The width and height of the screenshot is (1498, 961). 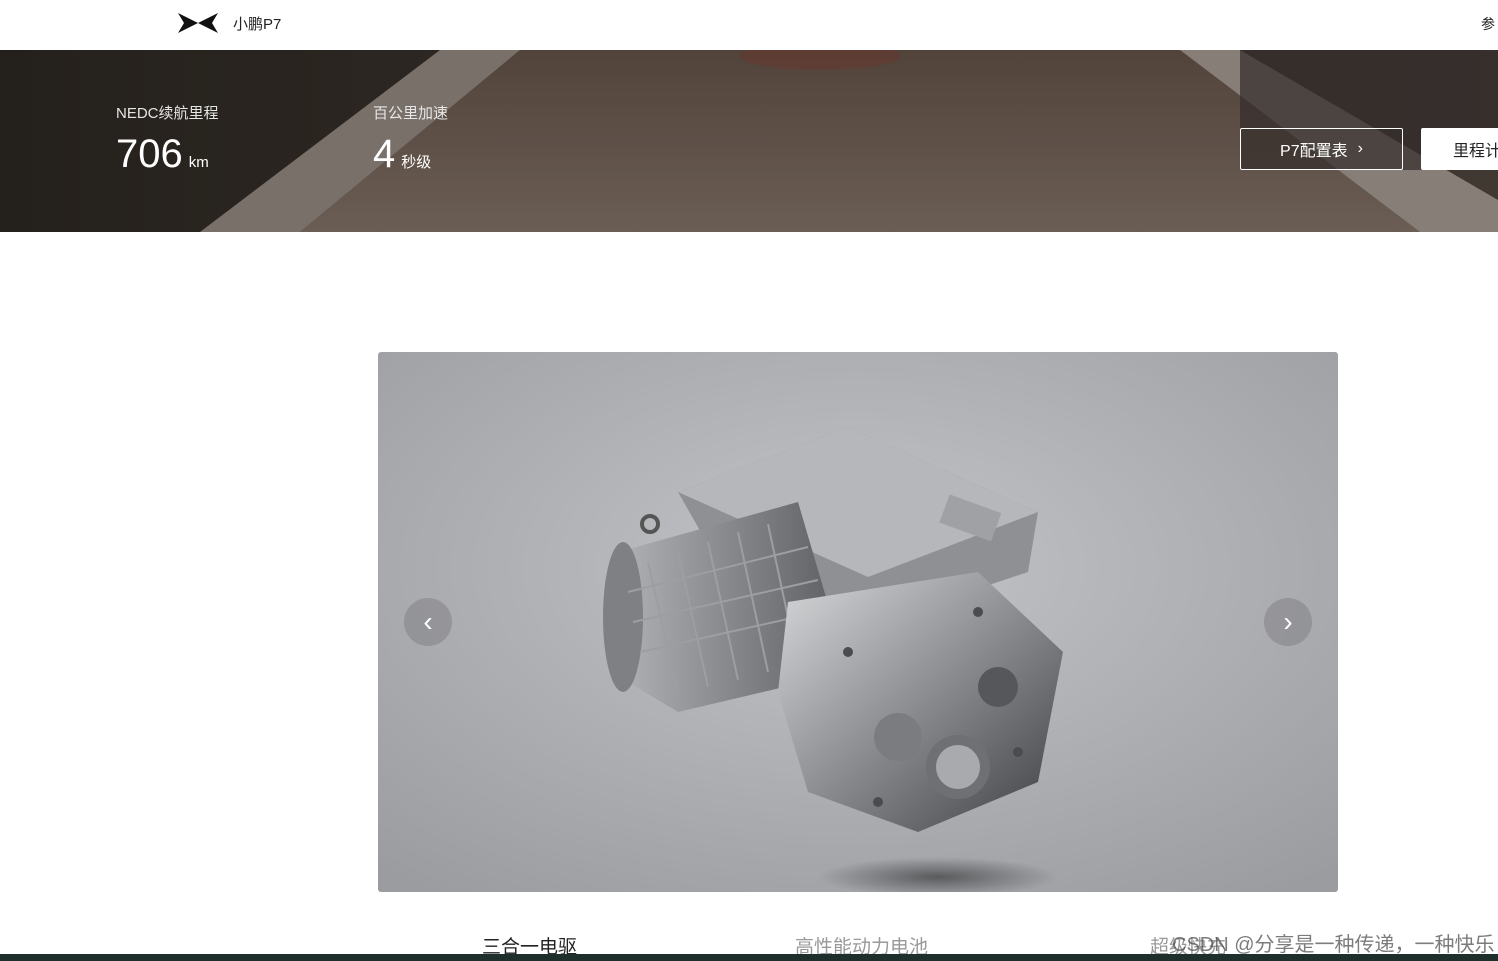 I want to click on top-nav-bar: 小鹏P7 参, so click(x=749, y=25).